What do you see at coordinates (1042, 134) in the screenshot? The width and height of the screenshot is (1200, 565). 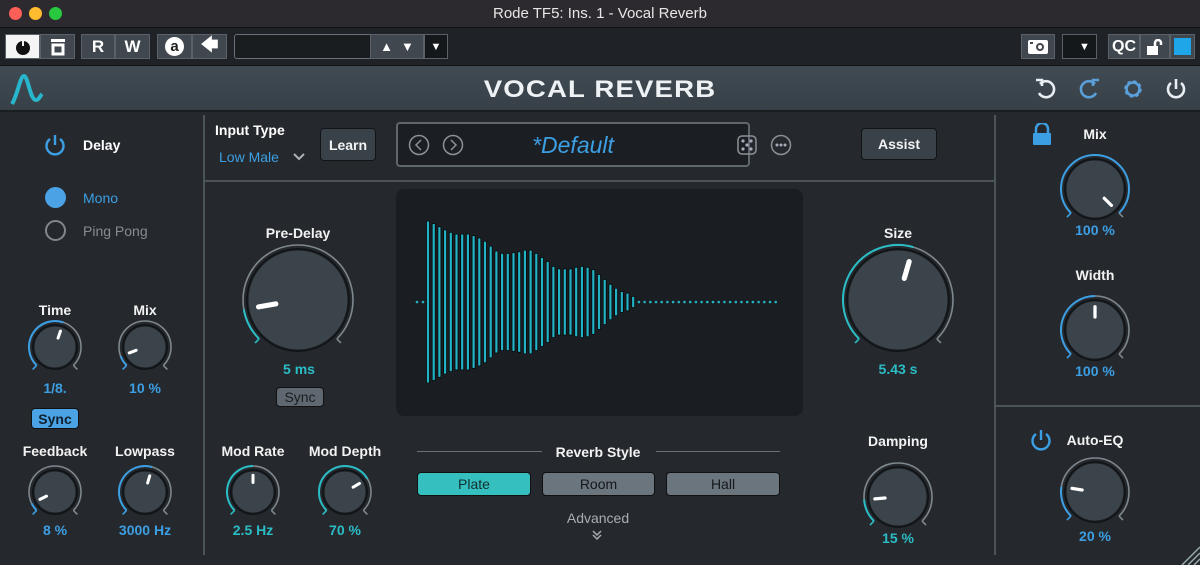 I see `lock-icon` at bounding box center [1042, 134].